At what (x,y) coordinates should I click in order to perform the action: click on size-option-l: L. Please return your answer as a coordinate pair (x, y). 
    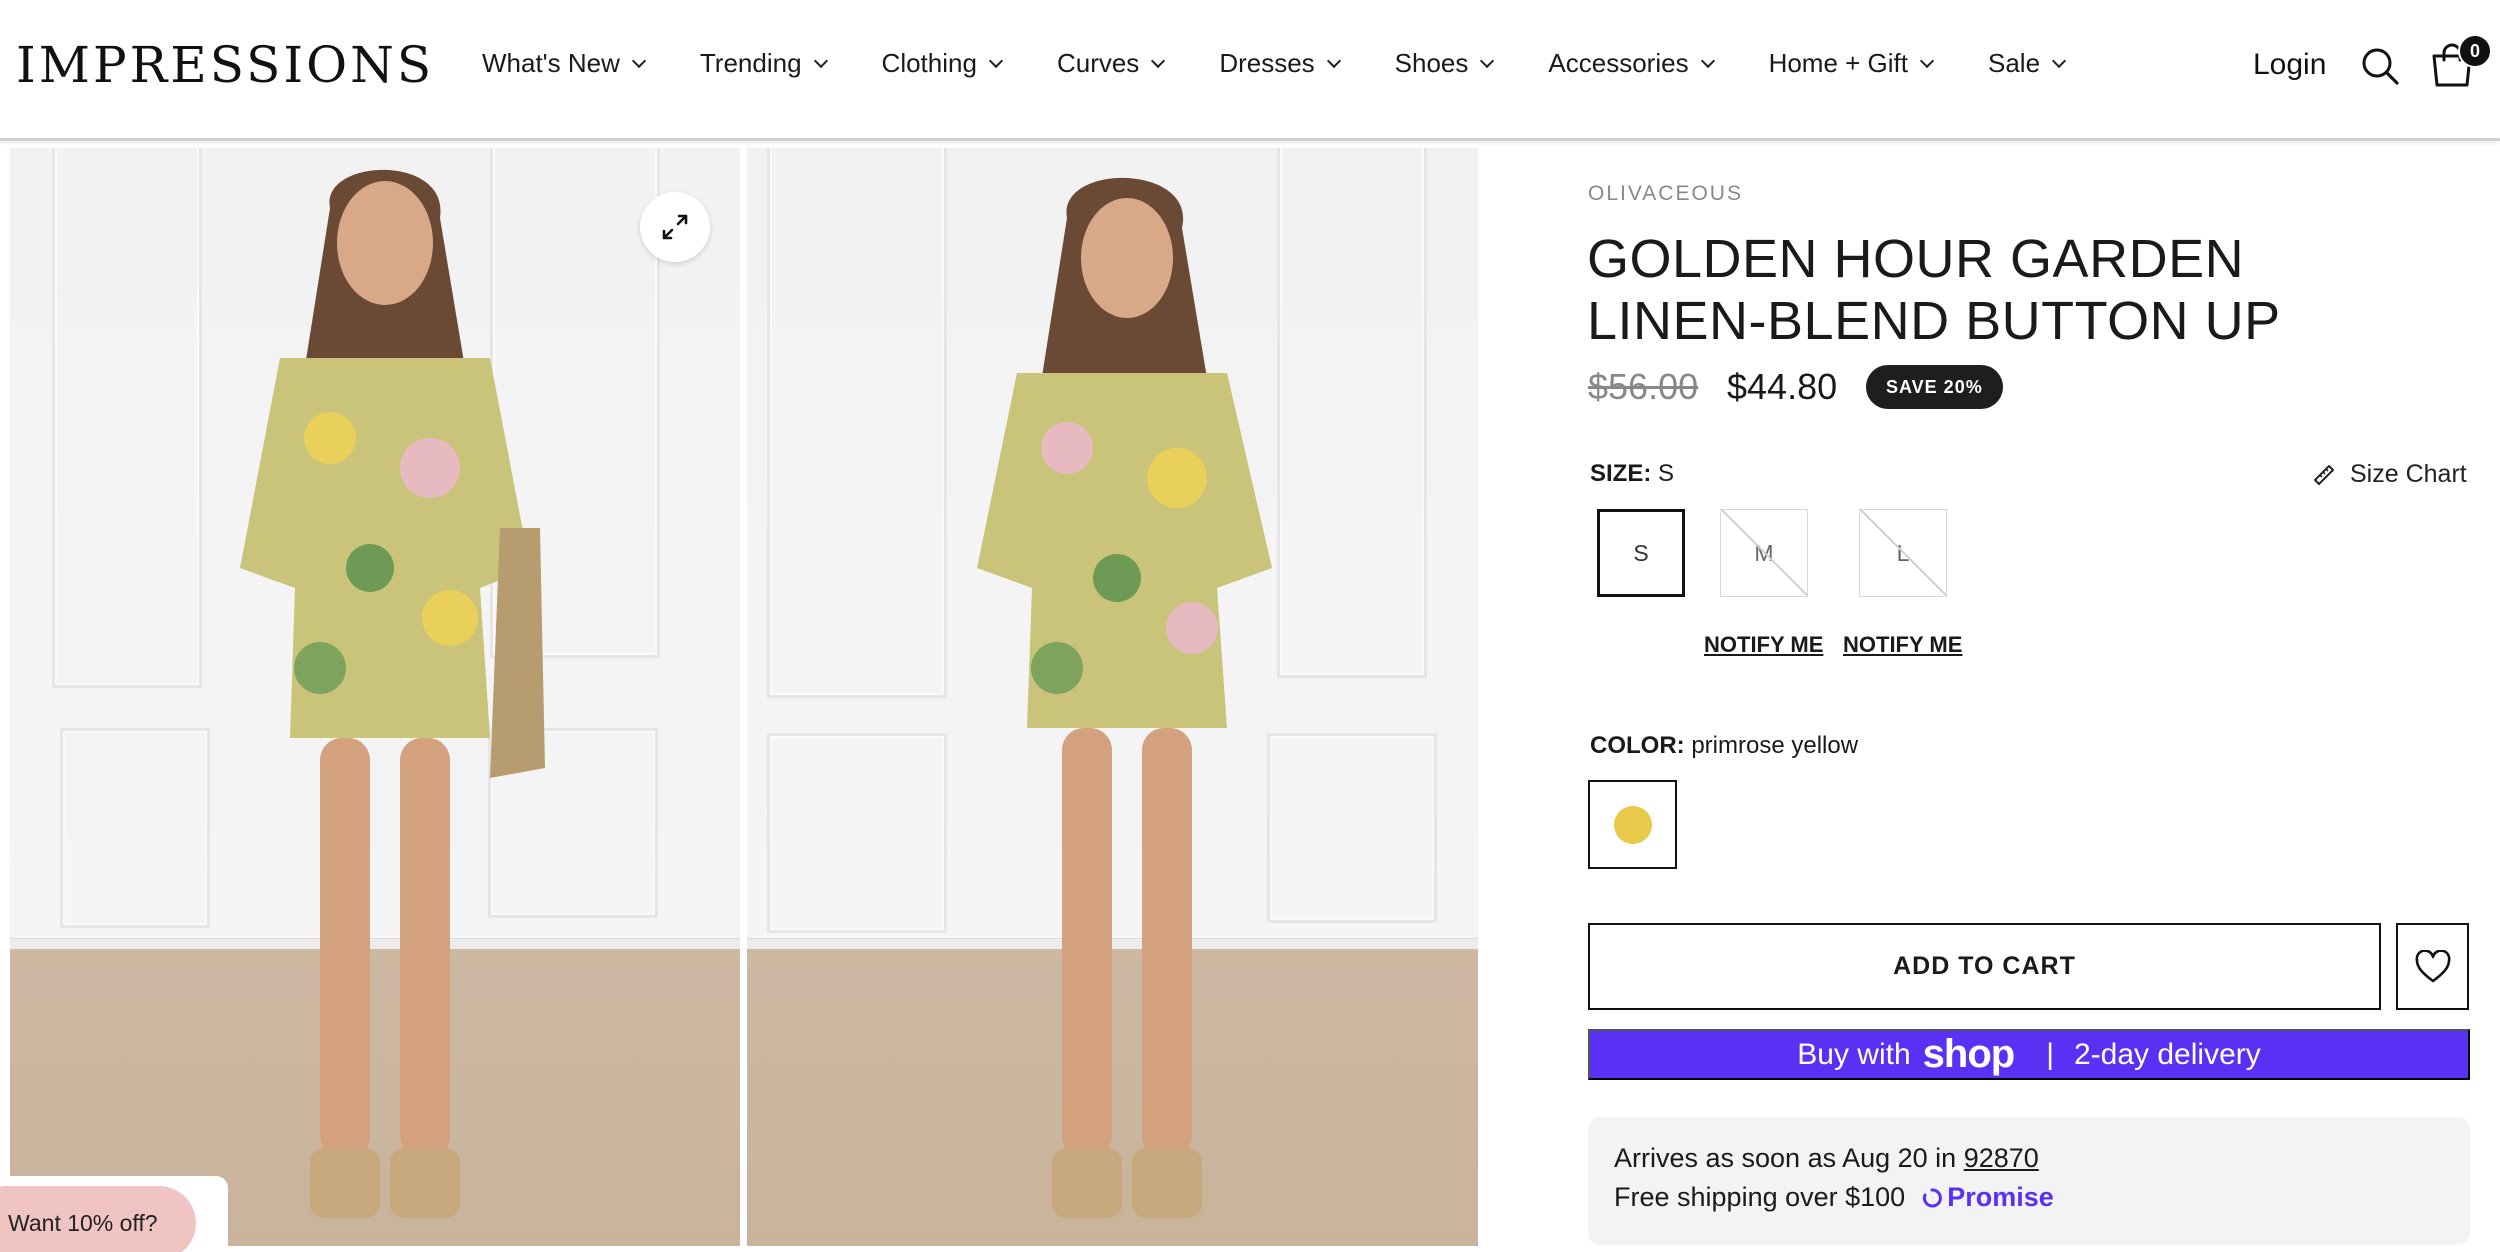
    Looking at the image, I should click on (1903, 553).